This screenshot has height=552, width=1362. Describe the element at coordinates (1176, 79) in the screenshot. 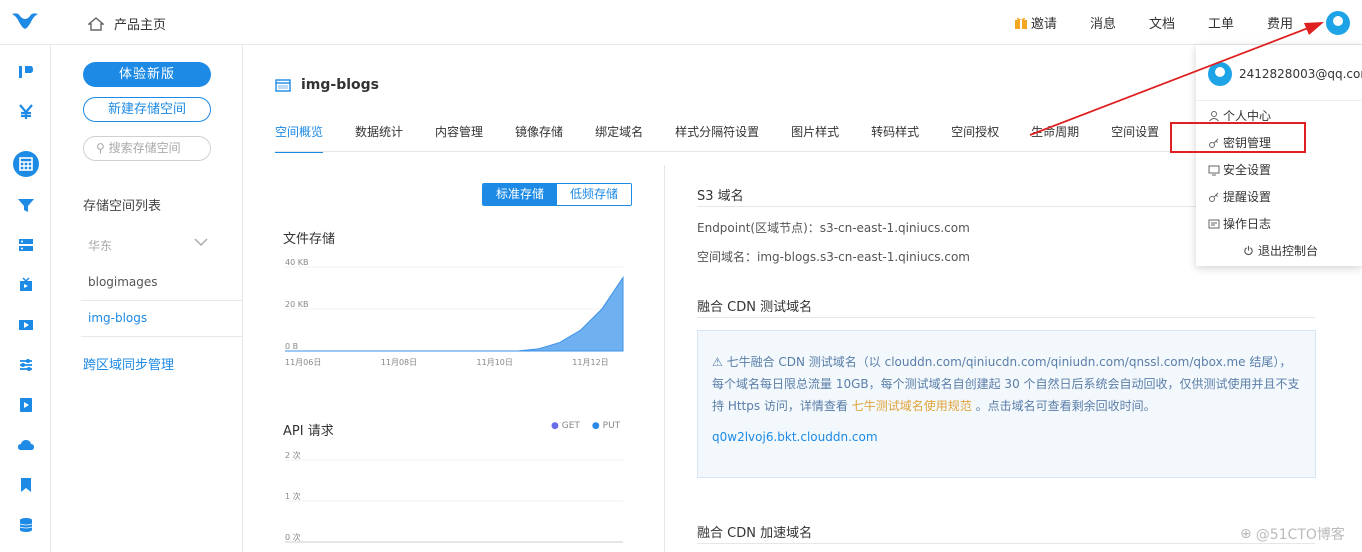

I see `annotation-arrow` at that location.